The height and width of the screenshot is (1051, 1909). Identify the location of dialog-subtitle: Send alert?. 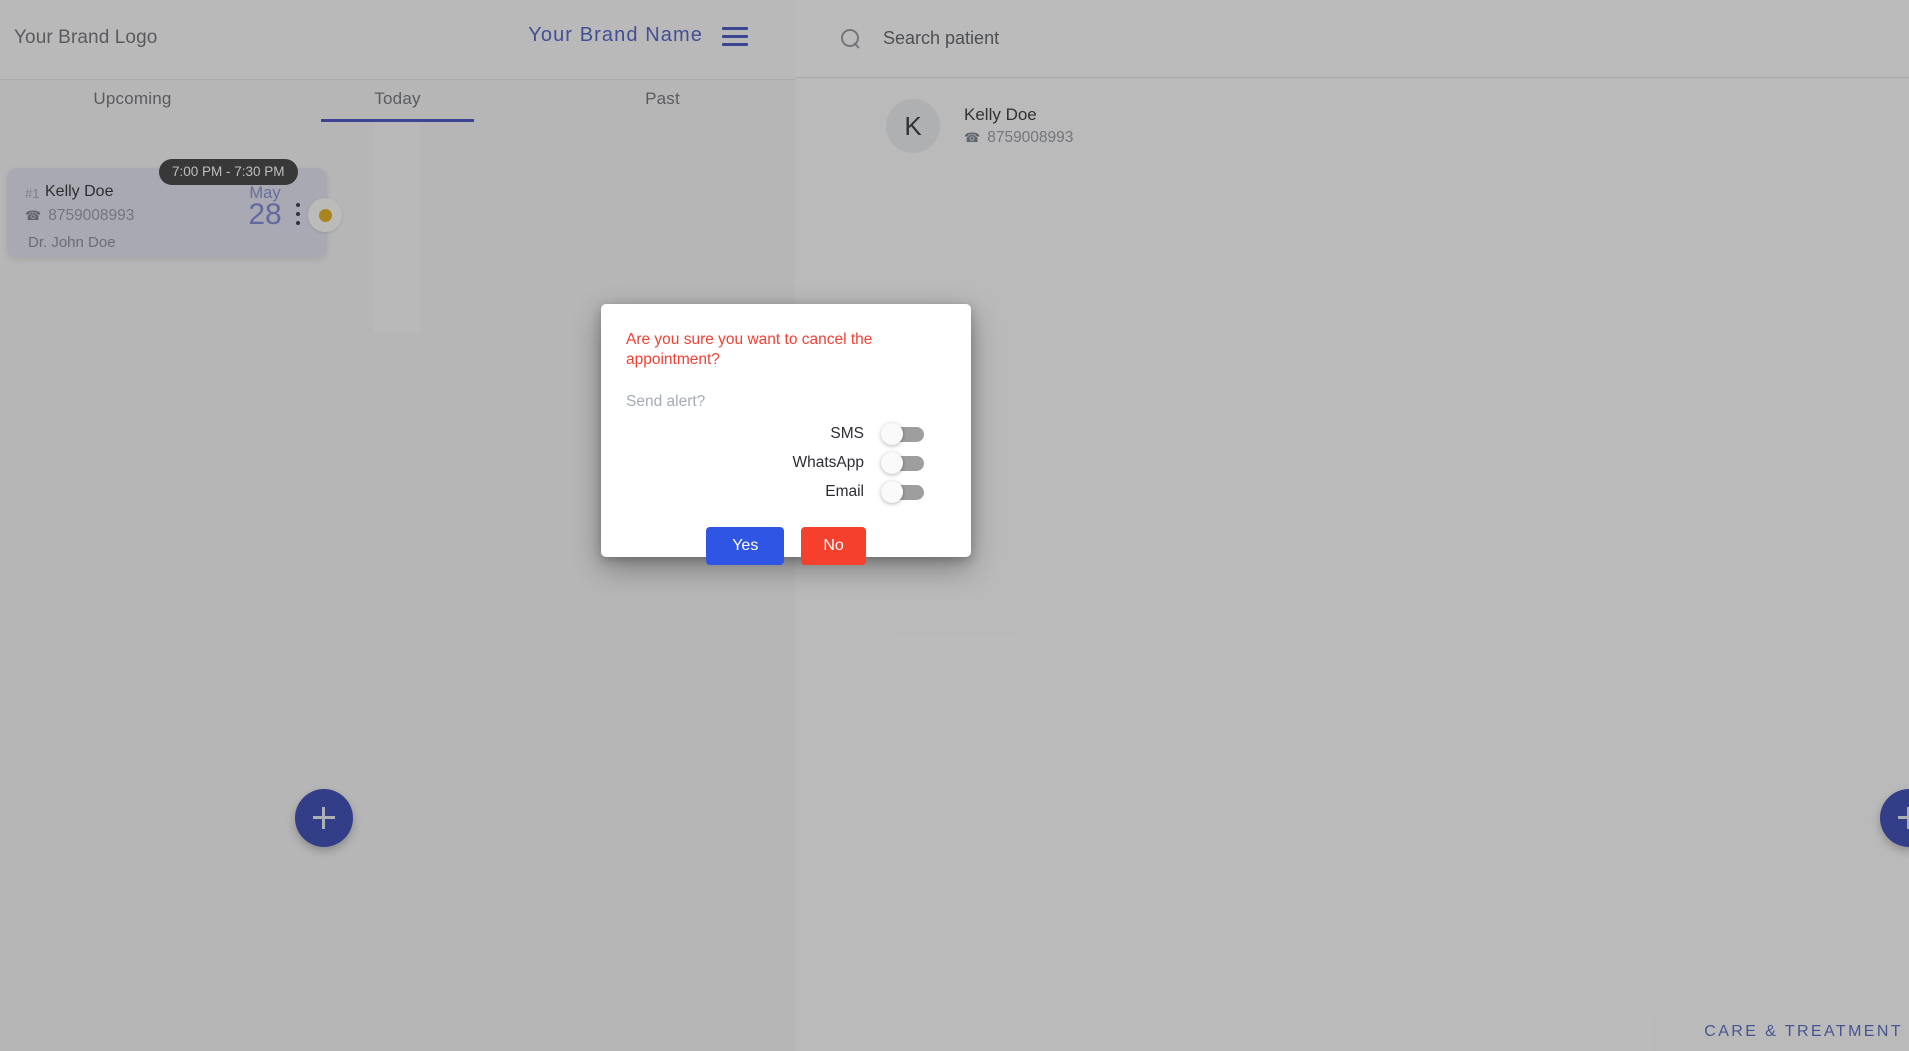
(666, 402).